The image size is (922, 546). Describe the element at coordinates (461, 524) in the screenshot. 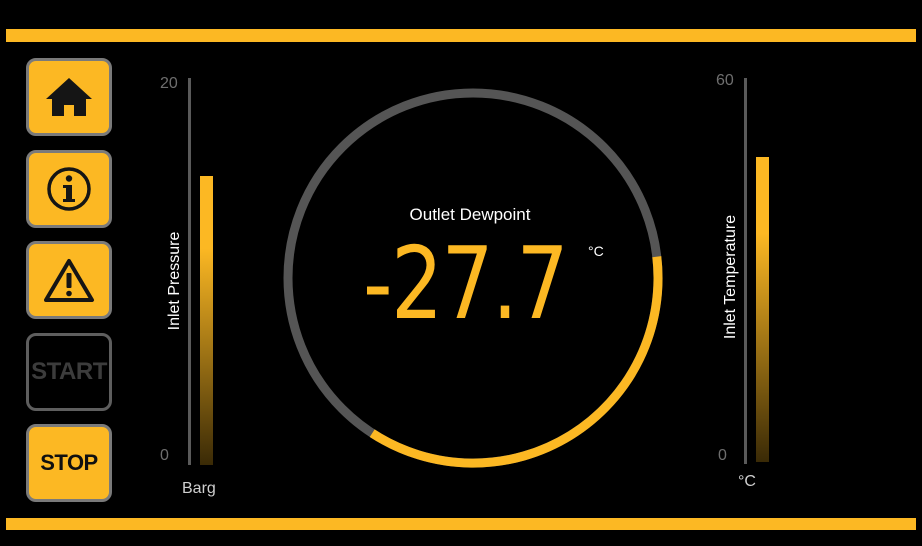

I see `bottom-accent-bar` at that location.